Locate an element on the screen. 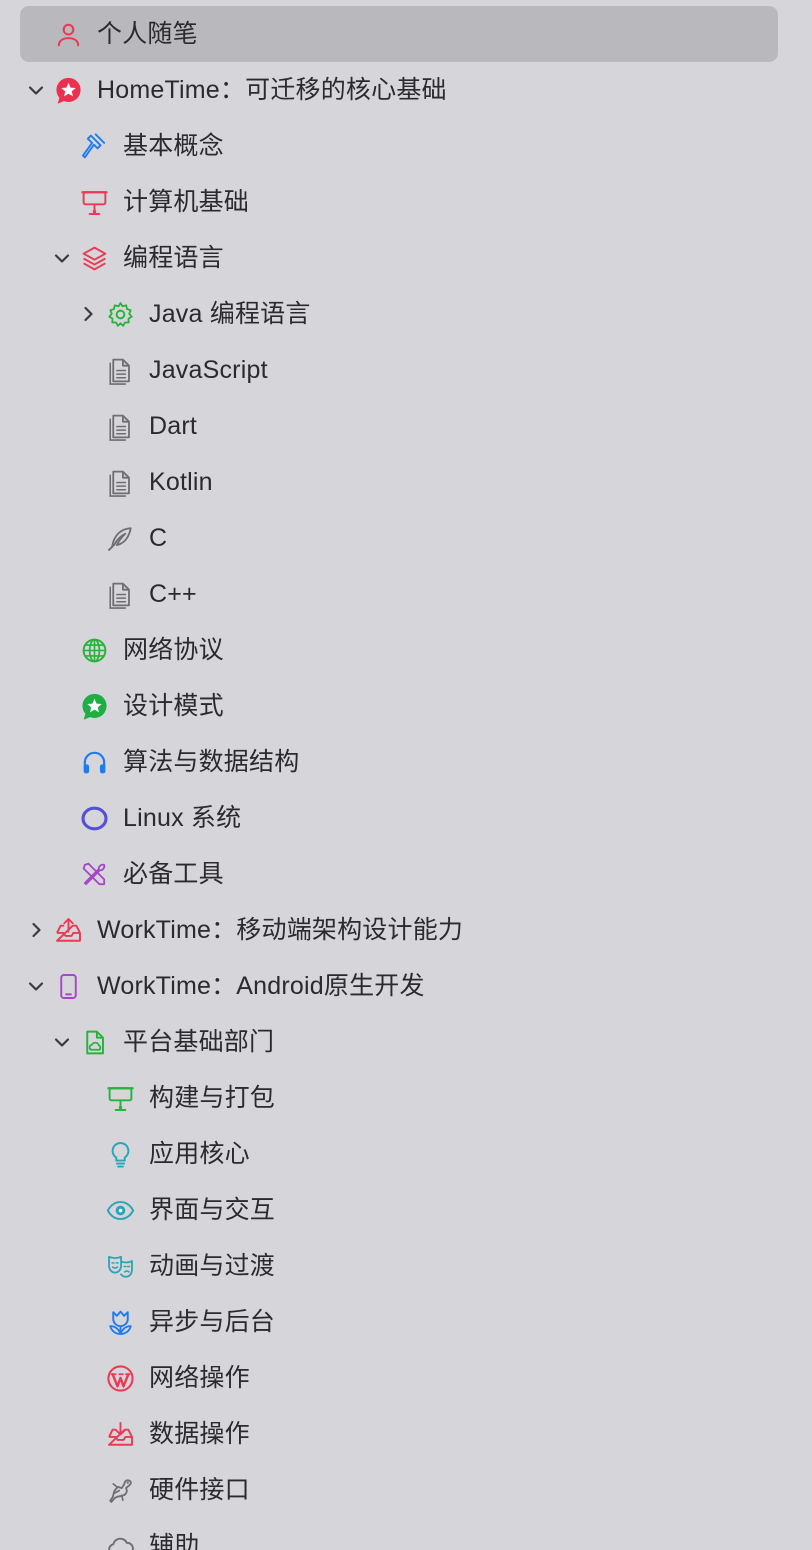 The image size is (812, 1550). sidebar-row-label: C++ is located at coordinates (173, 594).